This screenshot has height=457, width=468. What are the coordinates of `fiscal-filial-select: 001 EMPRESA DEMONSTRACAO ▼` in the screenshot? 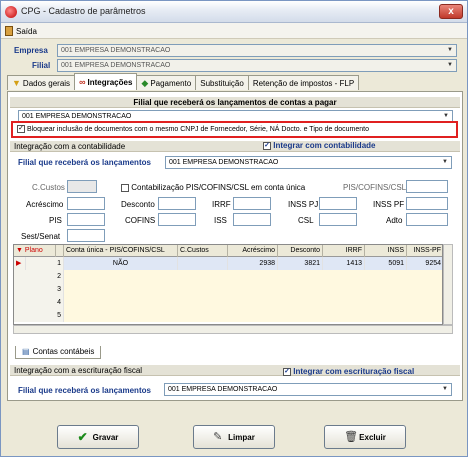 It's located at (308, 389).